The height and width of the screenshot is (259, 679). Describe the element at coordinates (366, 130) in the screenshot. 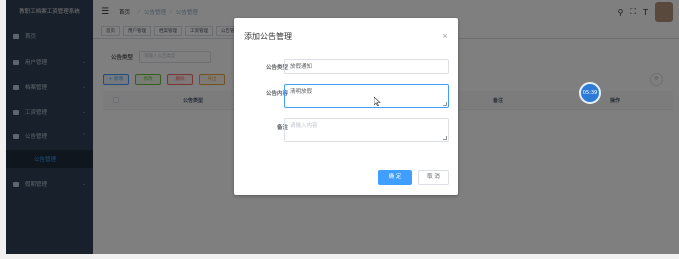

I see `remark-textarea: 请输入内容` at that location.